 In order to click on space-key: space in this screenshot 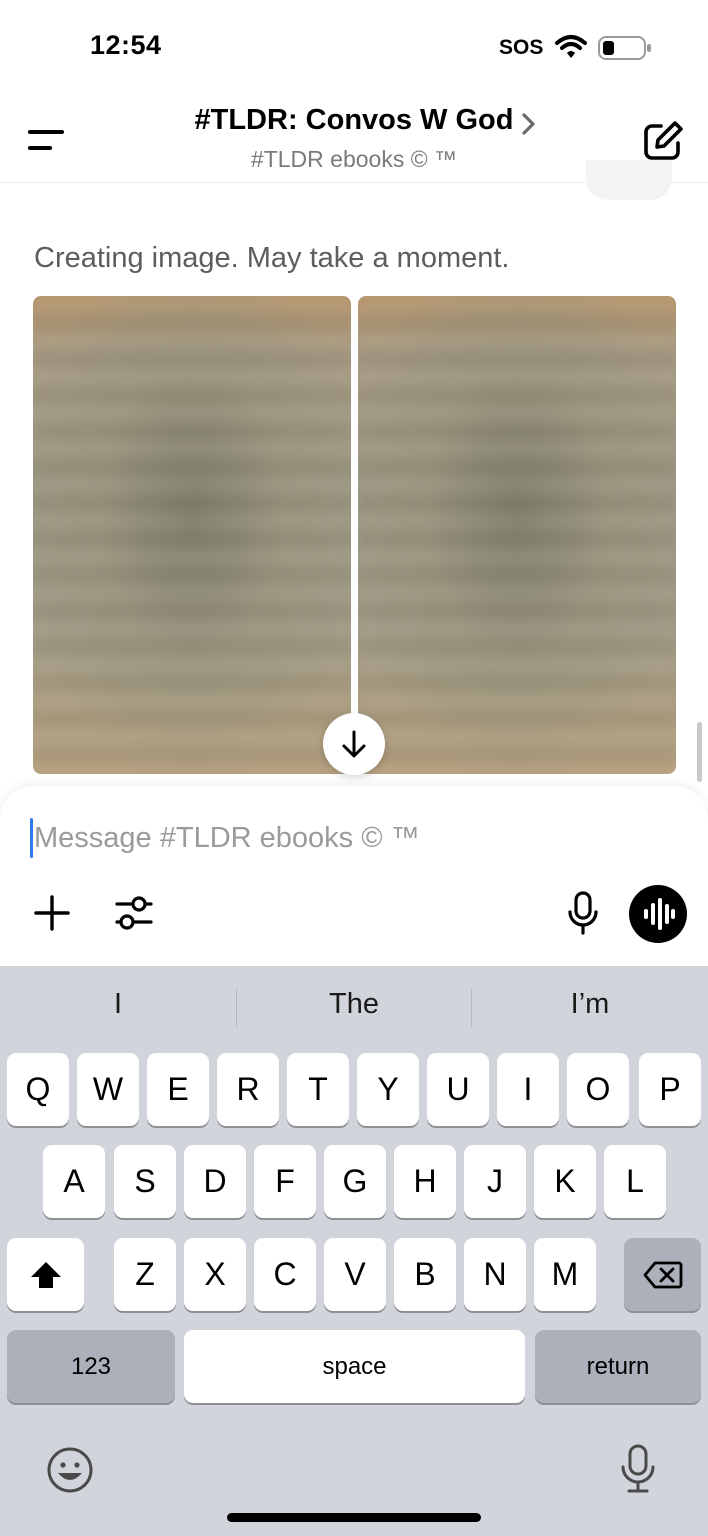, I will do `click(354, 1366)`.